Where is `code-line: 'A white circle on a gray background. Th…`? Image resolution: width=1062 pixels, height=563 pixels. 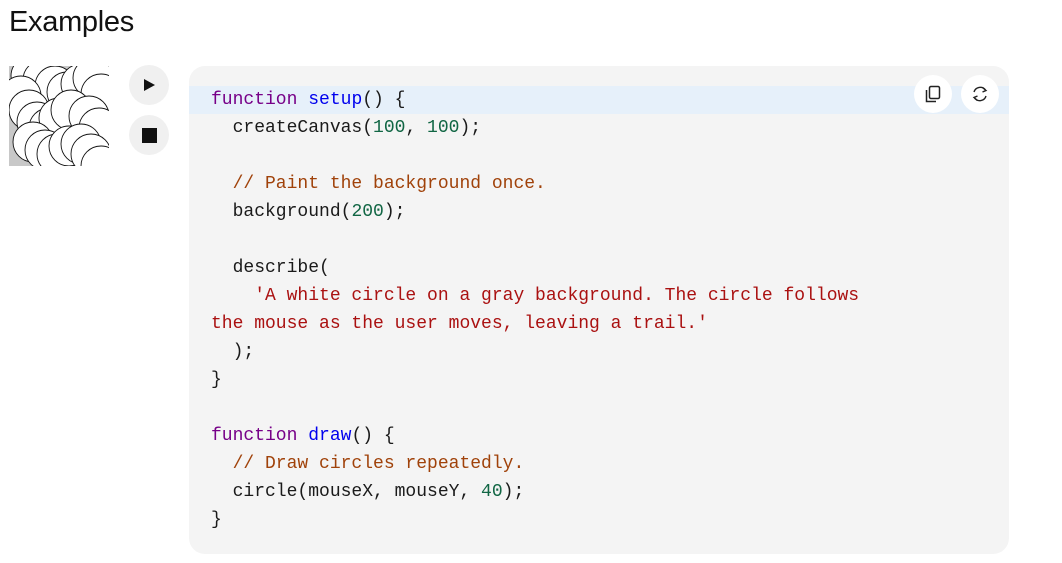
code-line: 'A white circle on a gray background. Th… is located at coordinates (599, 296).